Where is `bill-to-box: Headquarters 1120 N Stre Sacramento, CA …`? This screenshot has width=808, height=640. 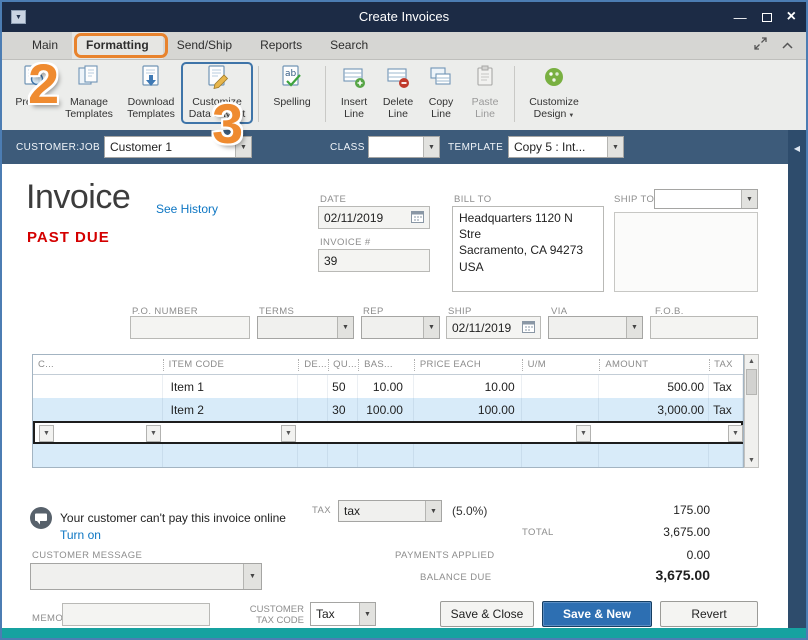 bill-to-box: Headquarters 1120 N Stre Sacramento, CA … is located at coordinates (528, 249).